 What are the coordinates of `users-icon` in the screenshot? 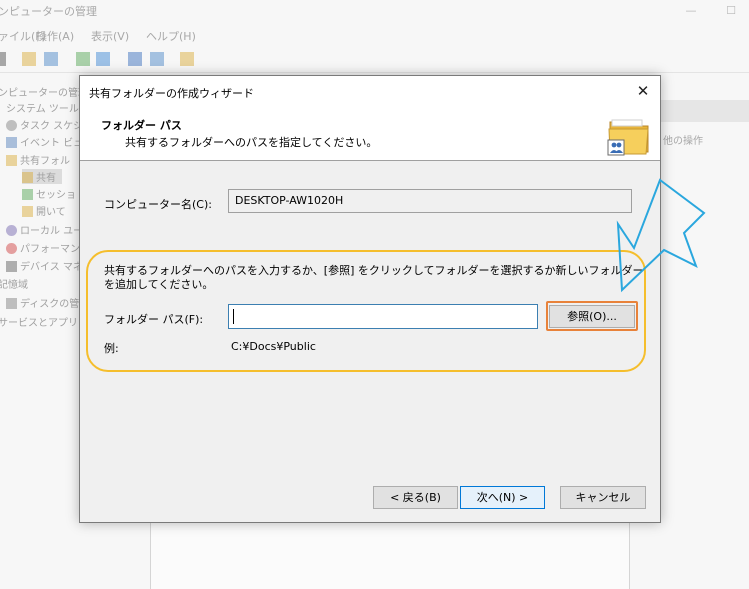 It's located at (11, 230).